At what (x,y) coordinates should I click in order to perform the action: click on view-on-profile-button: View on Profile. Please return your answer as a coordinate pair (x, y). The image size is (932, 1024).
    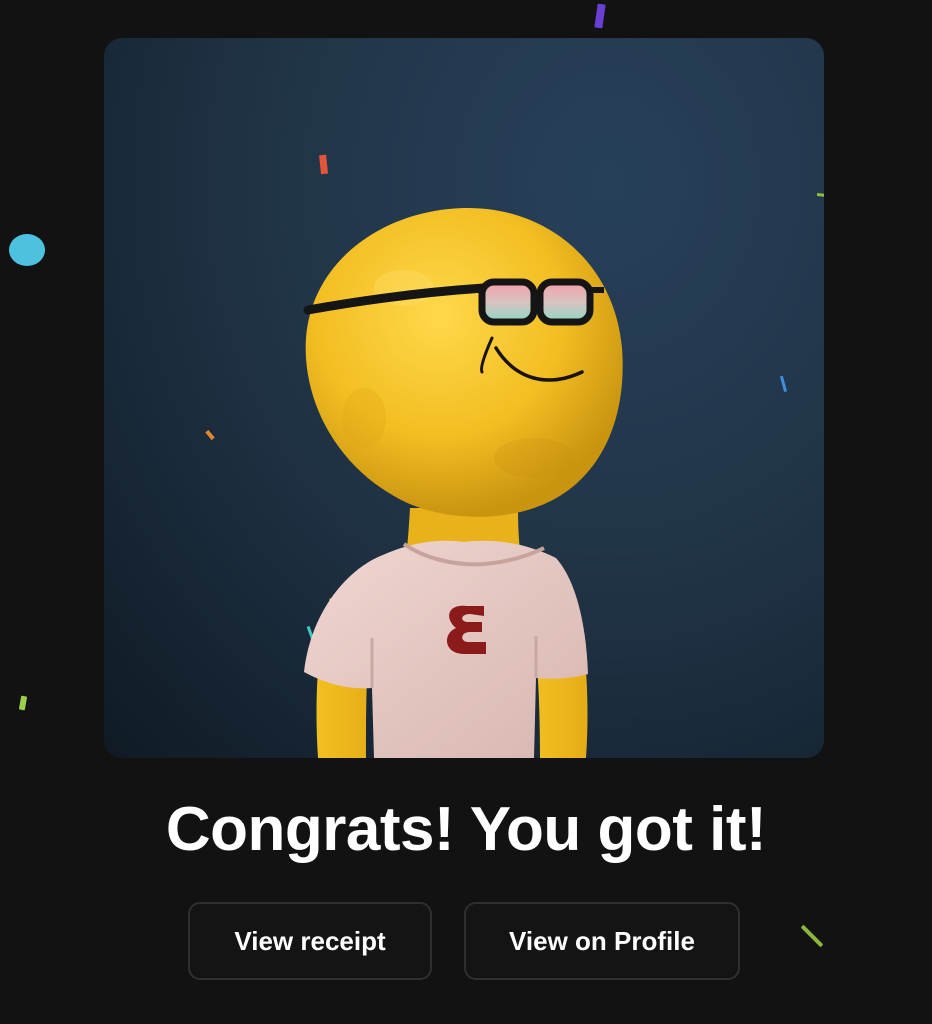
    Looking at the image, I should click on (602, 941).